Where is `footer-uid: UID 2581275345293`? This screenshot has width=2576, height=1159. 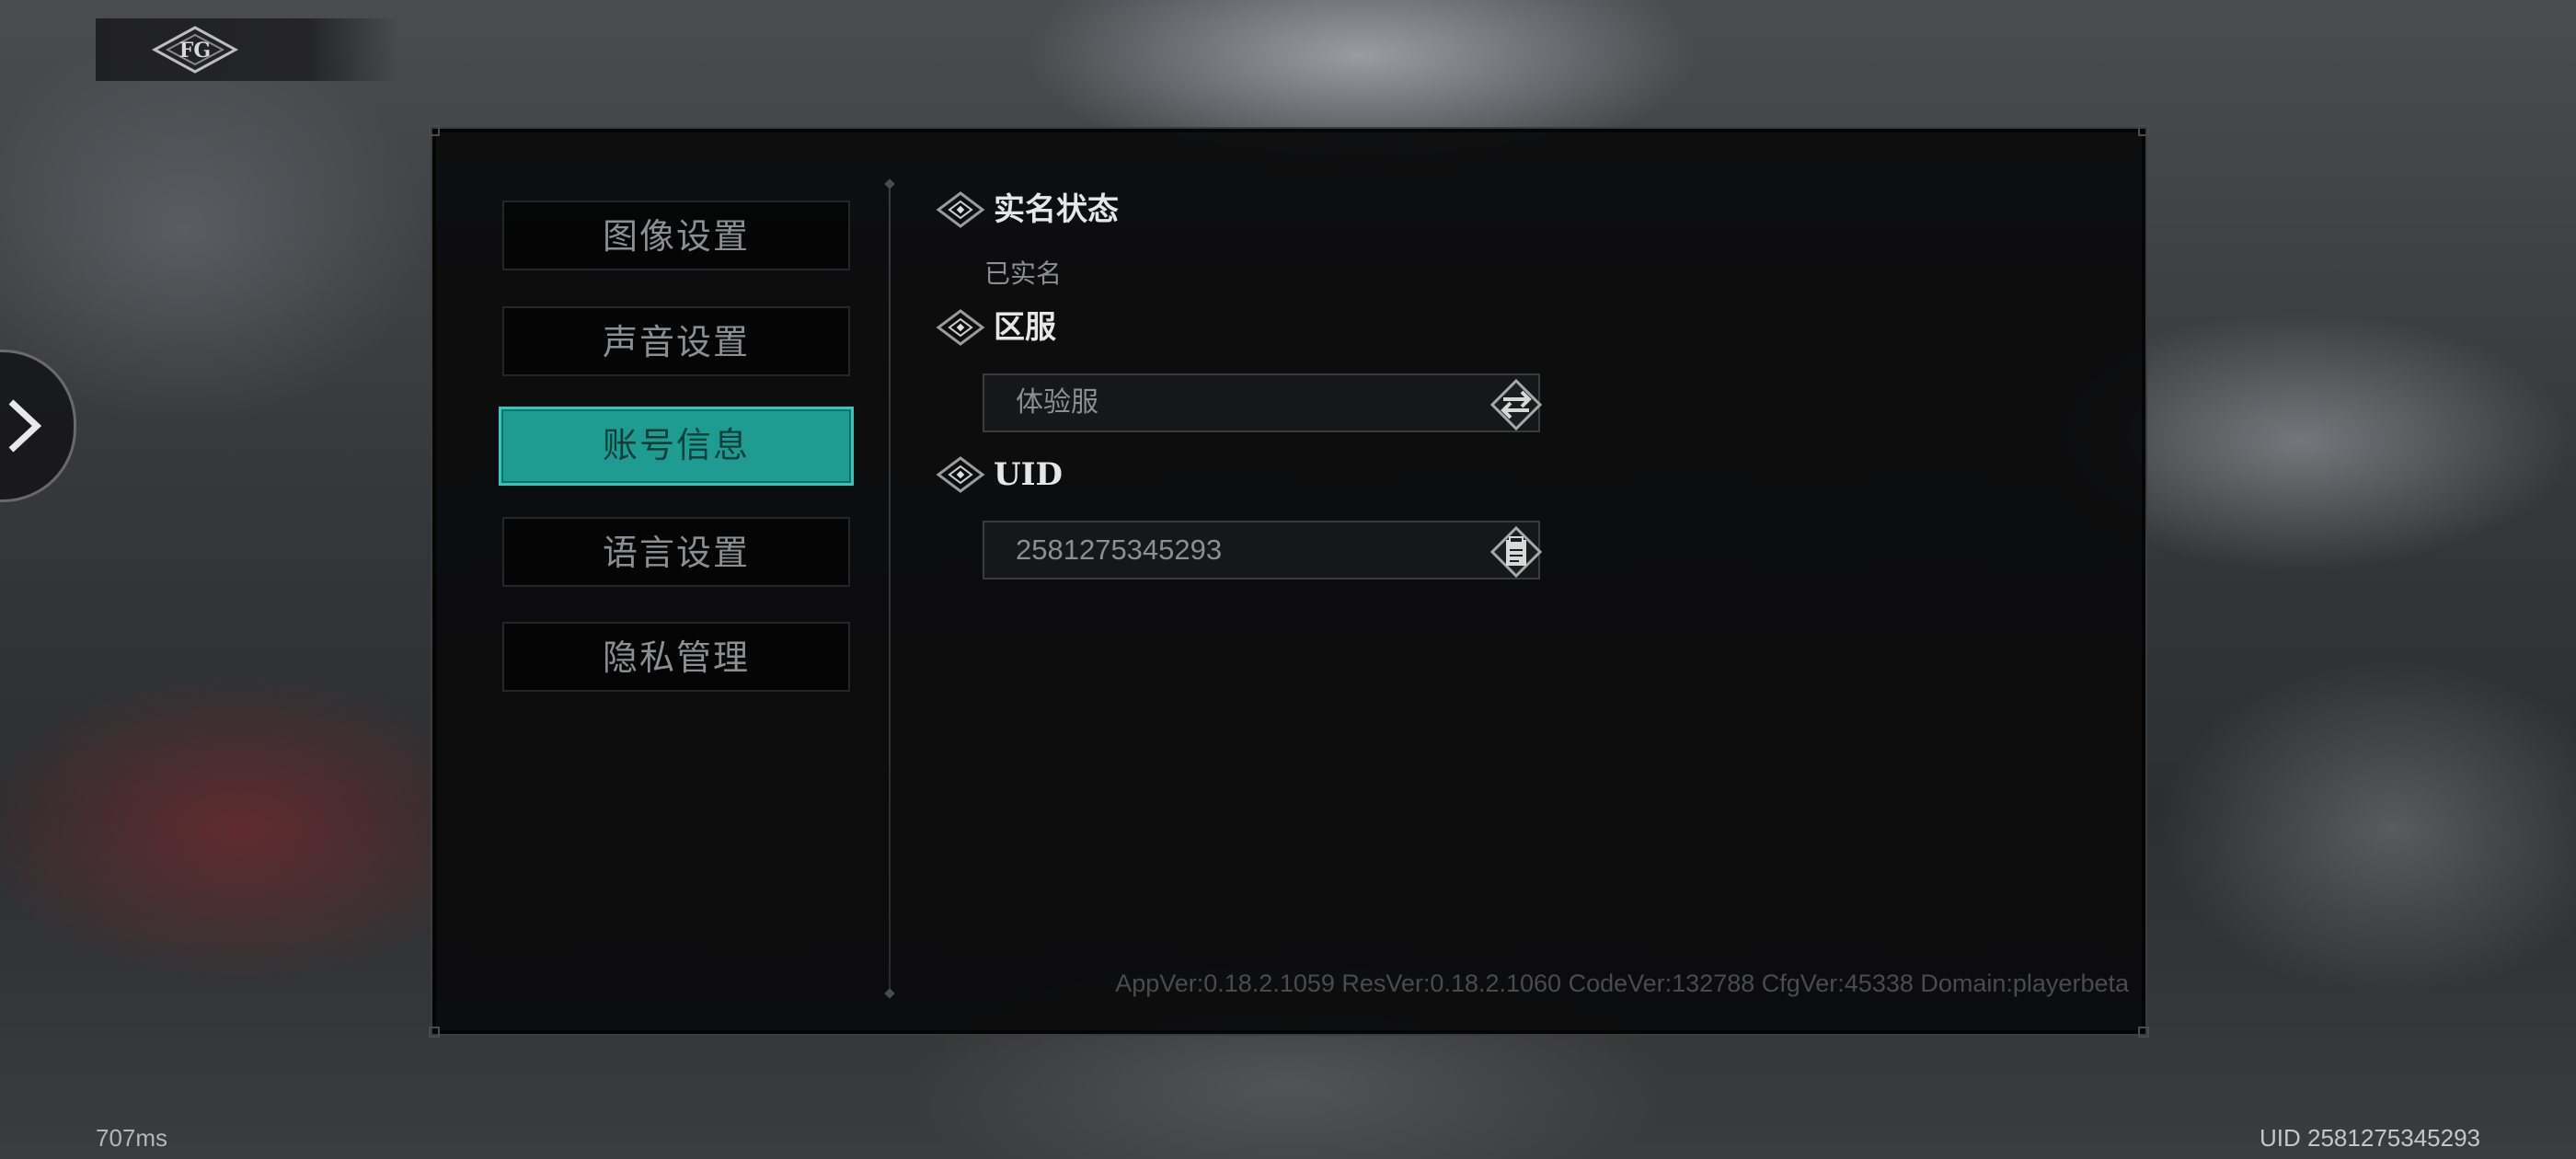
footer-uid: UID 2581275345293 is located at coordinates (2370, 1138).